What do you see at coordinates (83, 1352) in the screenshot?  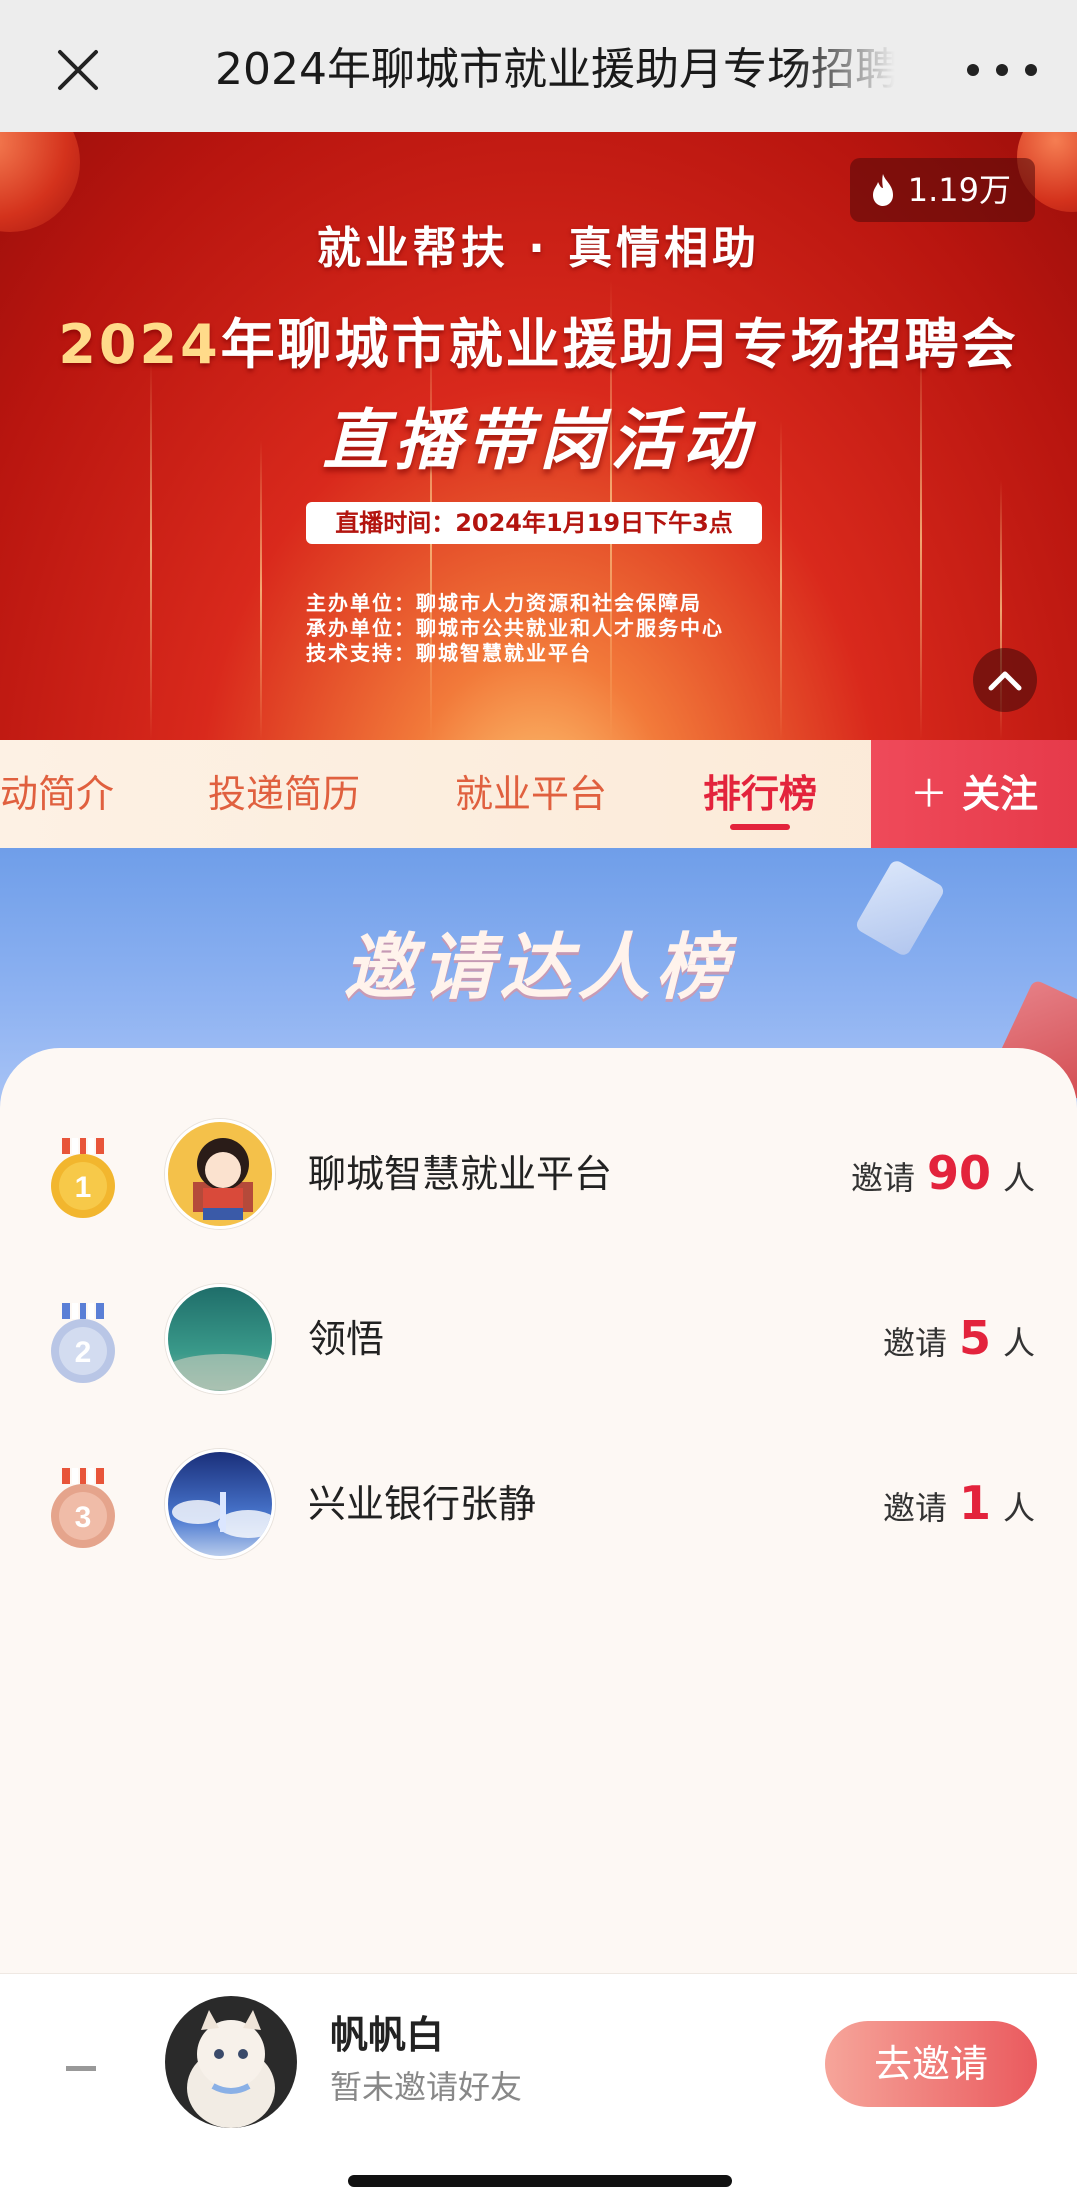 I see `svg-text: 2` at bounding box center [83, 1352].